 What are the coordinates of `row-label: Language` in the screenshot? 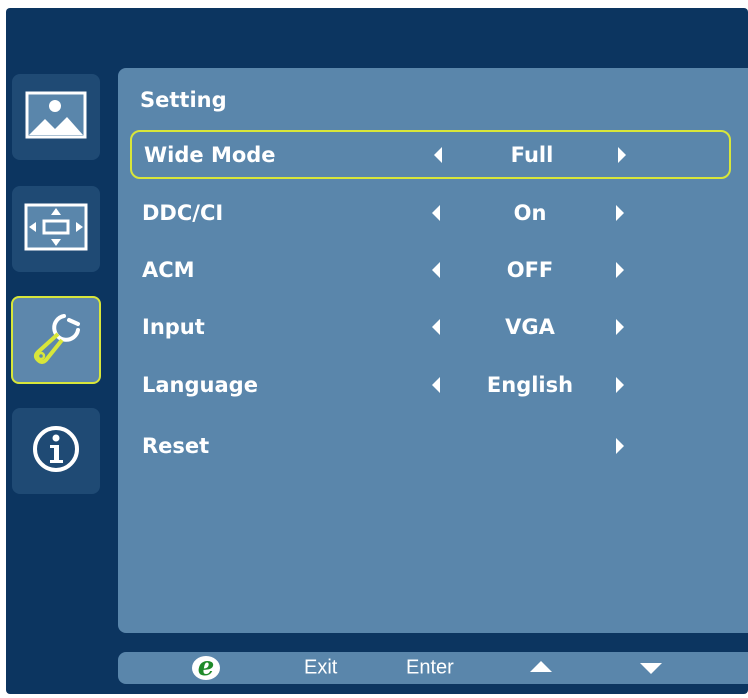 It's located at (200, 385).